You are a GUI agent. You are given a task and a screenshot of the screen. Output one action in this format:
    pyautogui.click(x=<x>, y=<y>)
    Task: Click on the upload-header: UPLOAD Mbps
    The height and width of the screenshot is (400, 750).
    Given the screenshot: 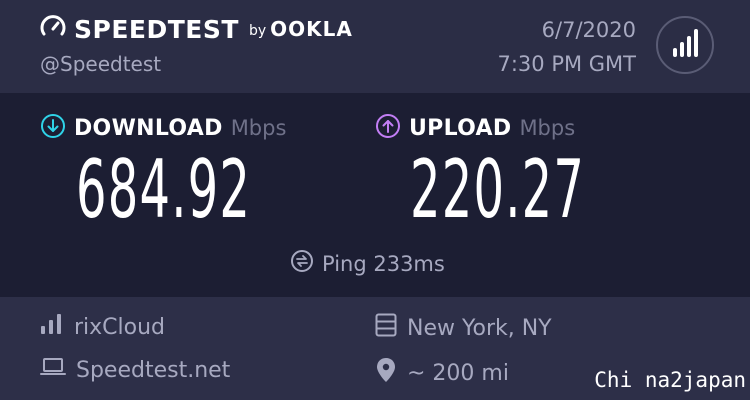 What is the action you would take?
    pyautogui.click(x=475, y=128)
    